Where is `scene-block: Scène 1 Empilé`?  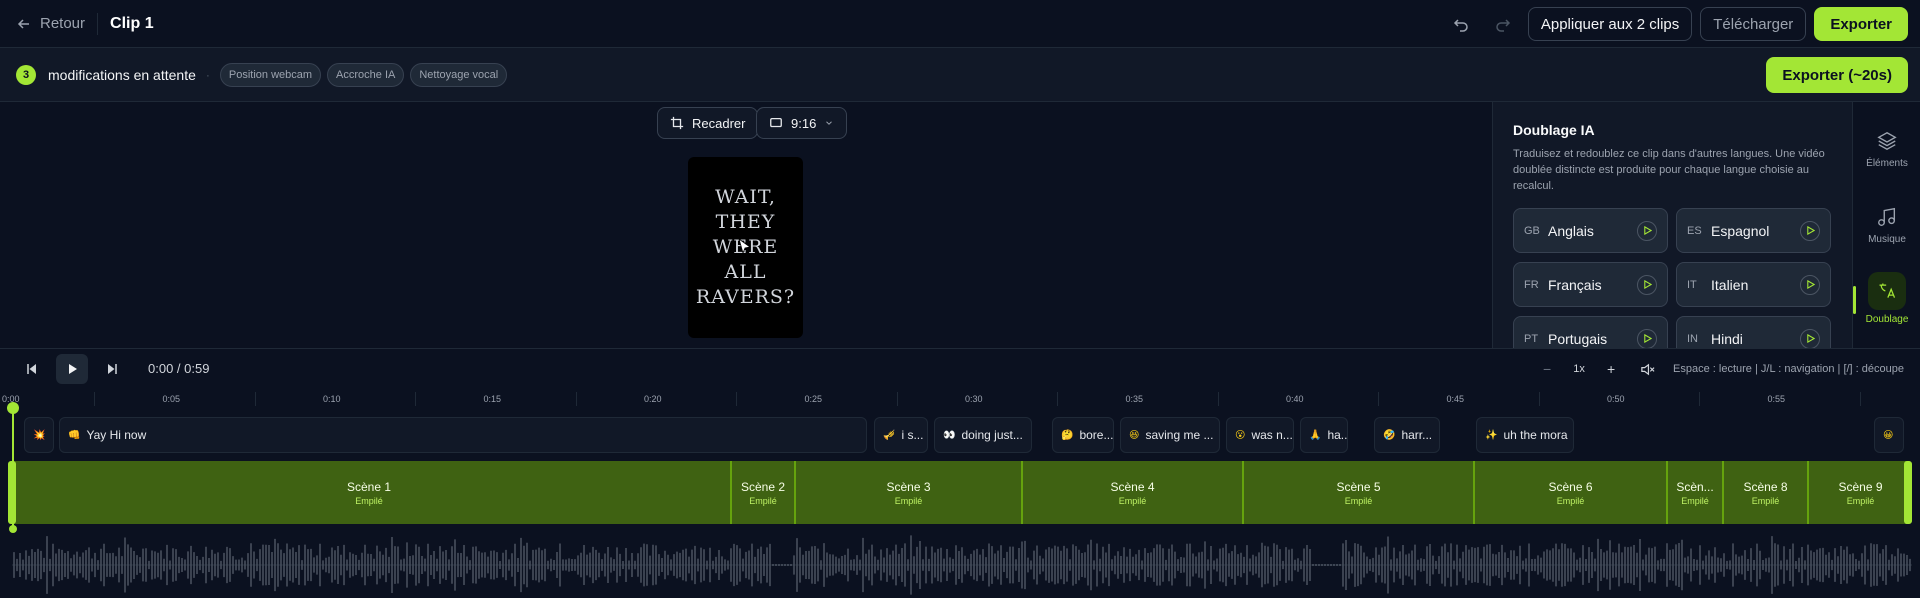 scene-block: Scène 1 Empilé is located at coordinates (370, 492).